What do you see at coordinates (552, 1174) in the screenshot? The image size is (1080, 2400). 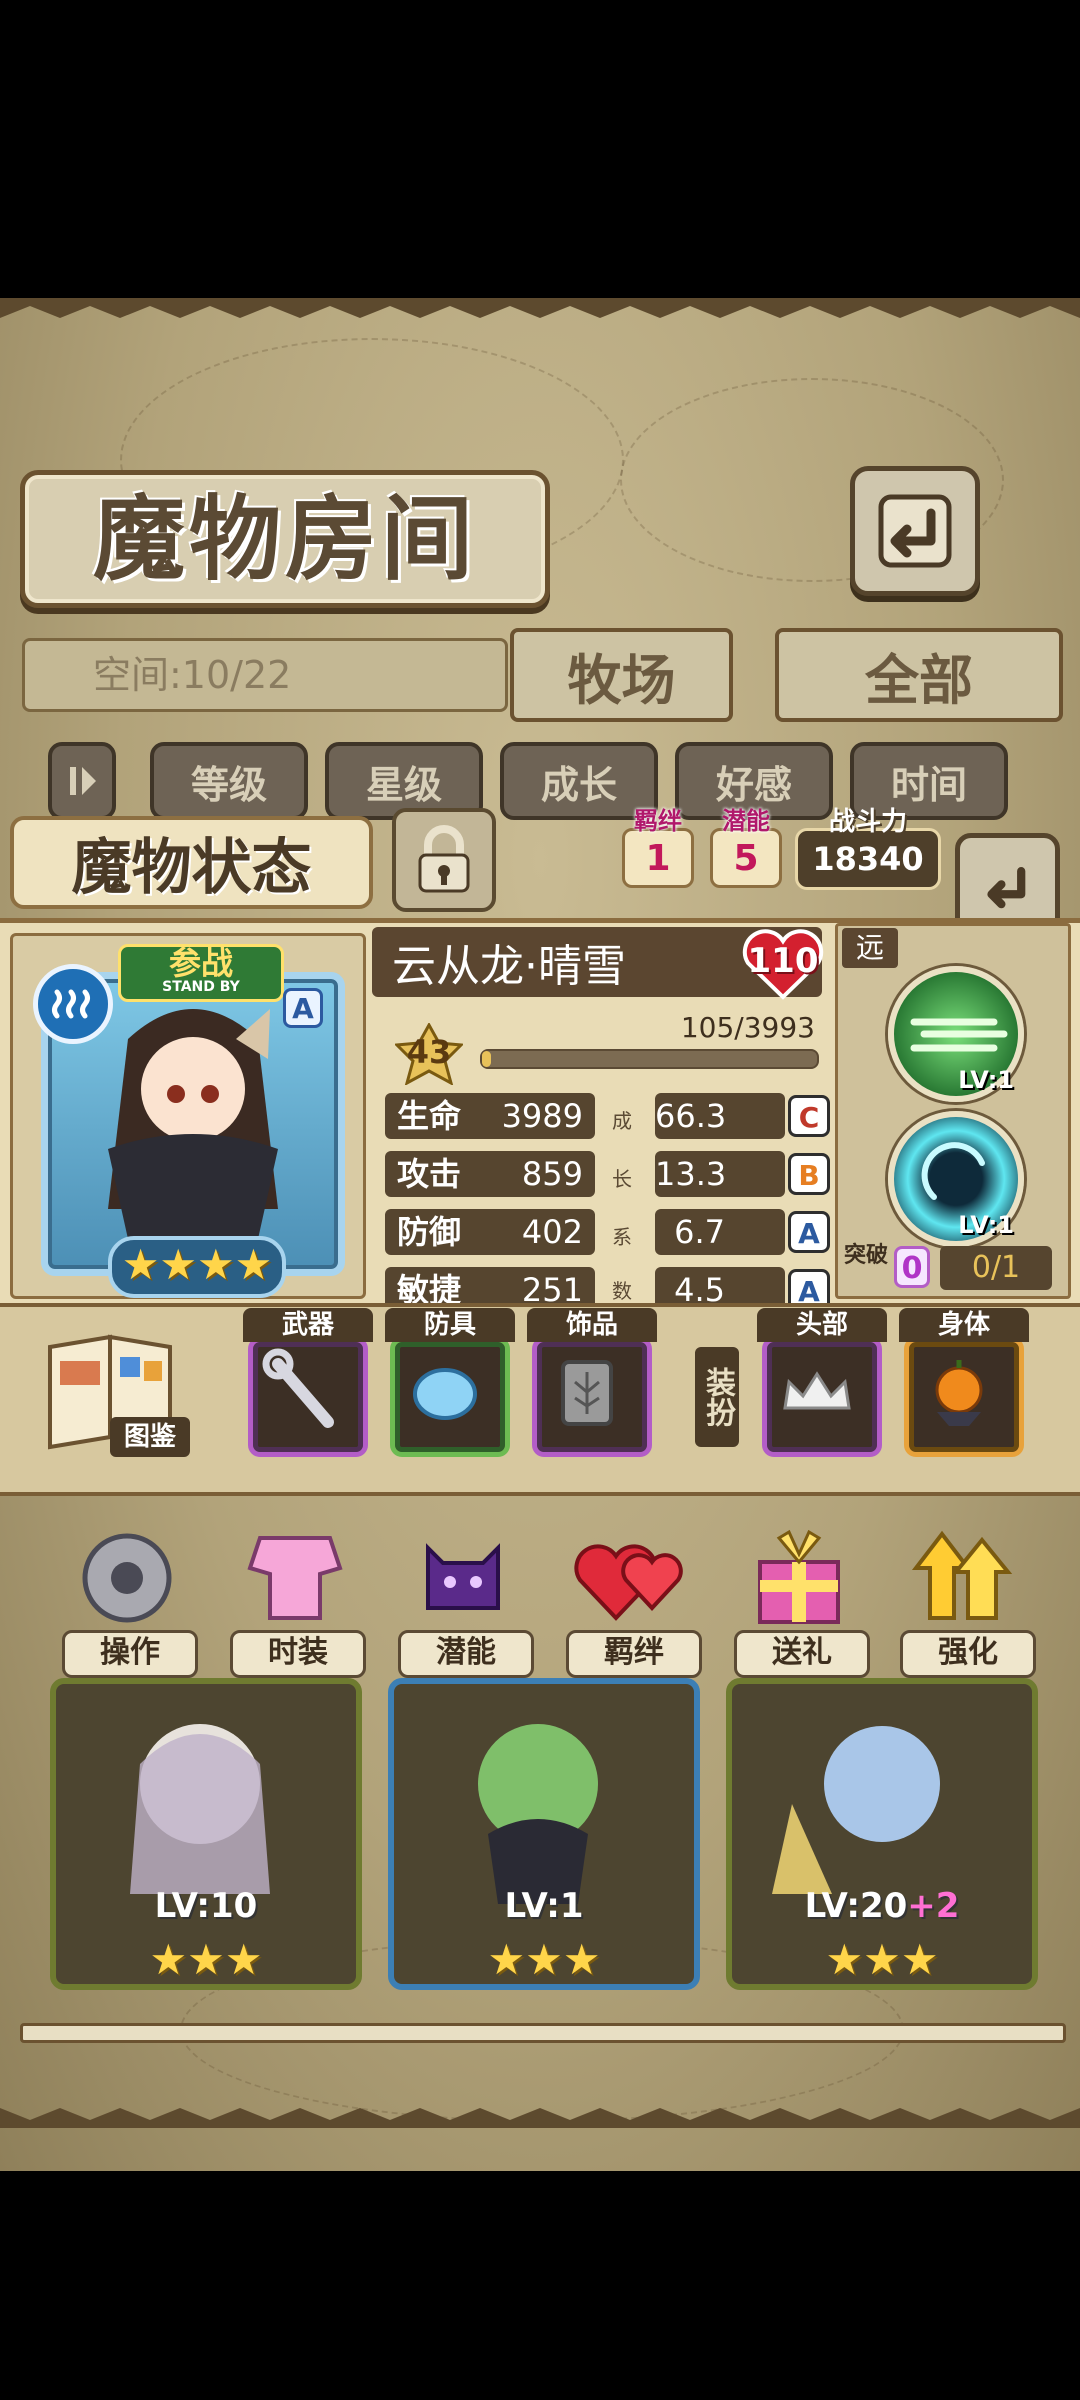 I see `stat-value: 859` at bounding box center [552, 1174].